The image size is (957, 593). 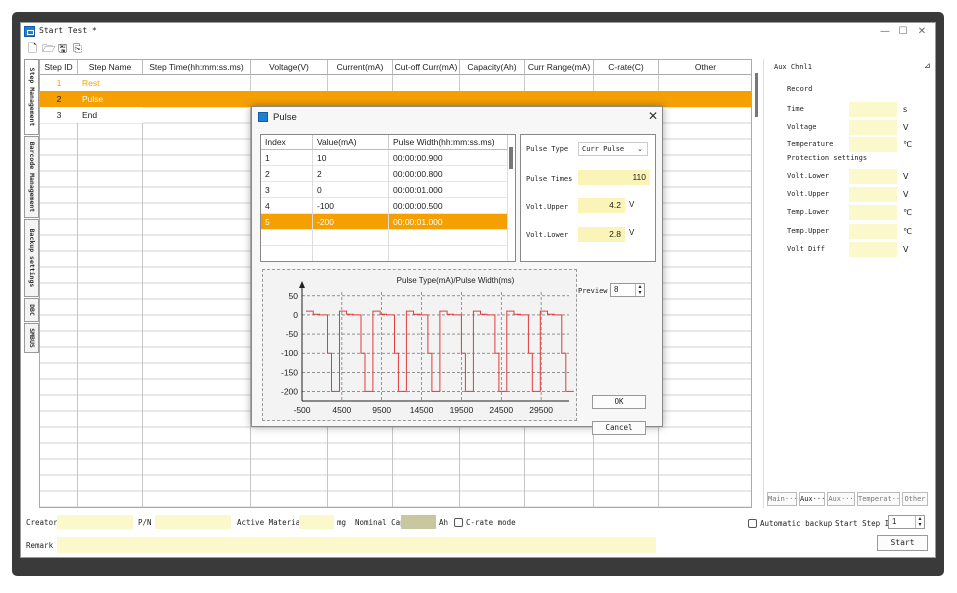 I want to click on pulse-table-cell: -200, so click(x=351, y=222).